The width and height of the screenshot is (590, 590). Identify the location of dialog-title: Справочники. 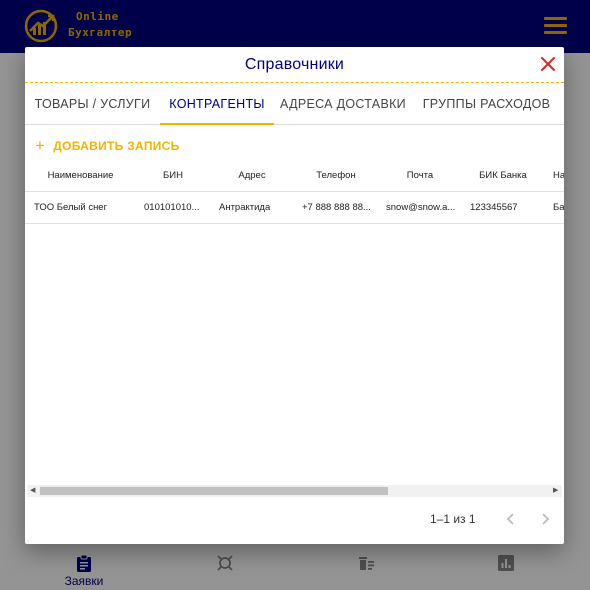
(294, 64).